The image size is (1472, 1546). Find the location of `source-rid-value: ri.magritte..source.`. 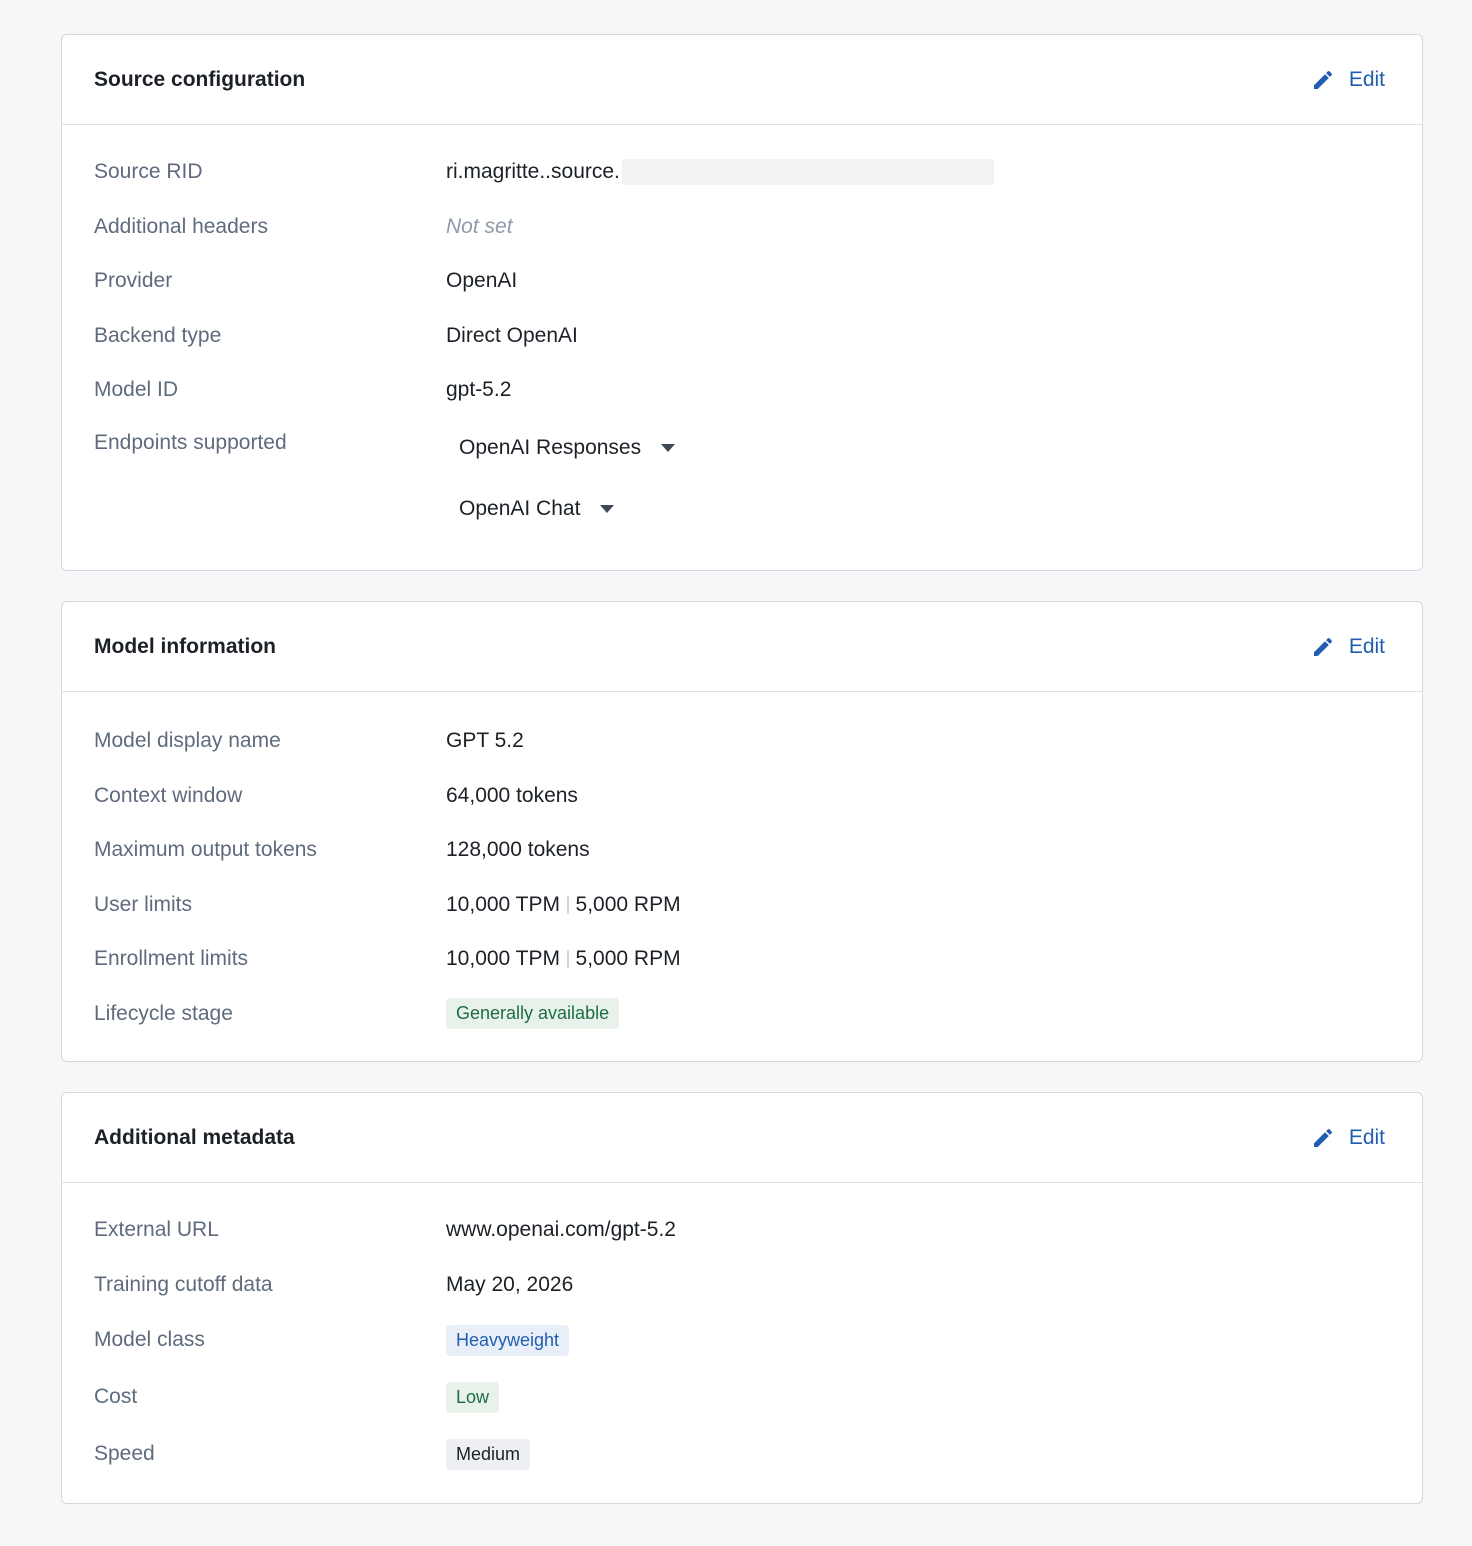

source-rid-value: ri.magritte..source. is located at coordinates (533, 172).